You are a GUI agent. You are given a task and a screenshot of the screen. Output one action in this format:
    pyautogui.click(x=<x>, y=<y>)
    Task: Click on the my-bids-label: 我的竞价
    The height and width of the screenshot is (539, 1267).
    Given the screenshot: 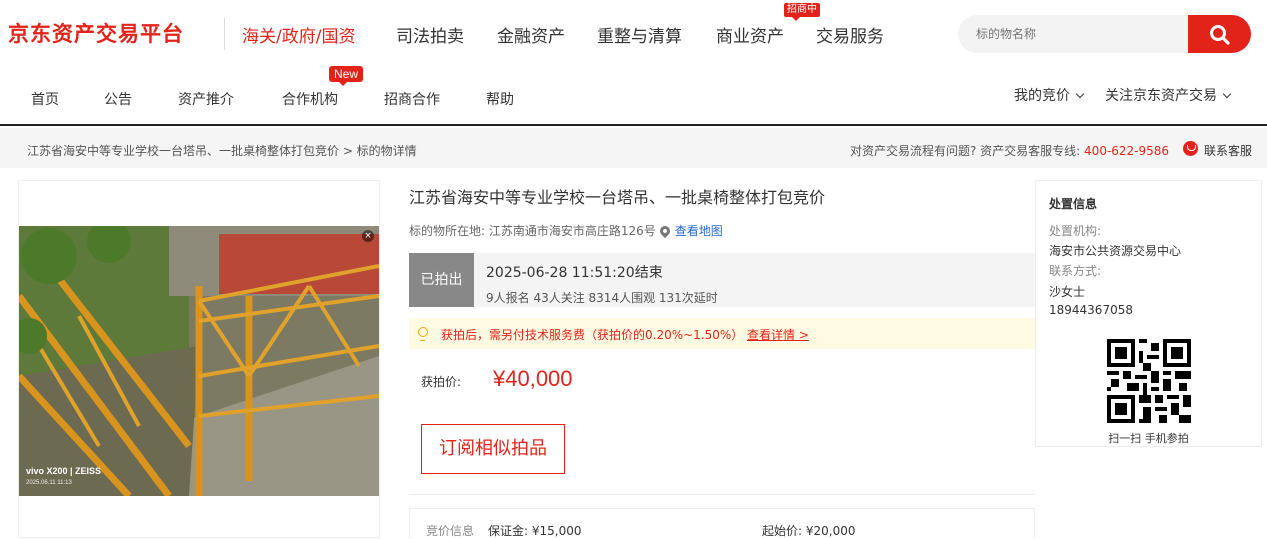 What is the action you would take?
    pyautogui.click(x=1042, y=96)
    